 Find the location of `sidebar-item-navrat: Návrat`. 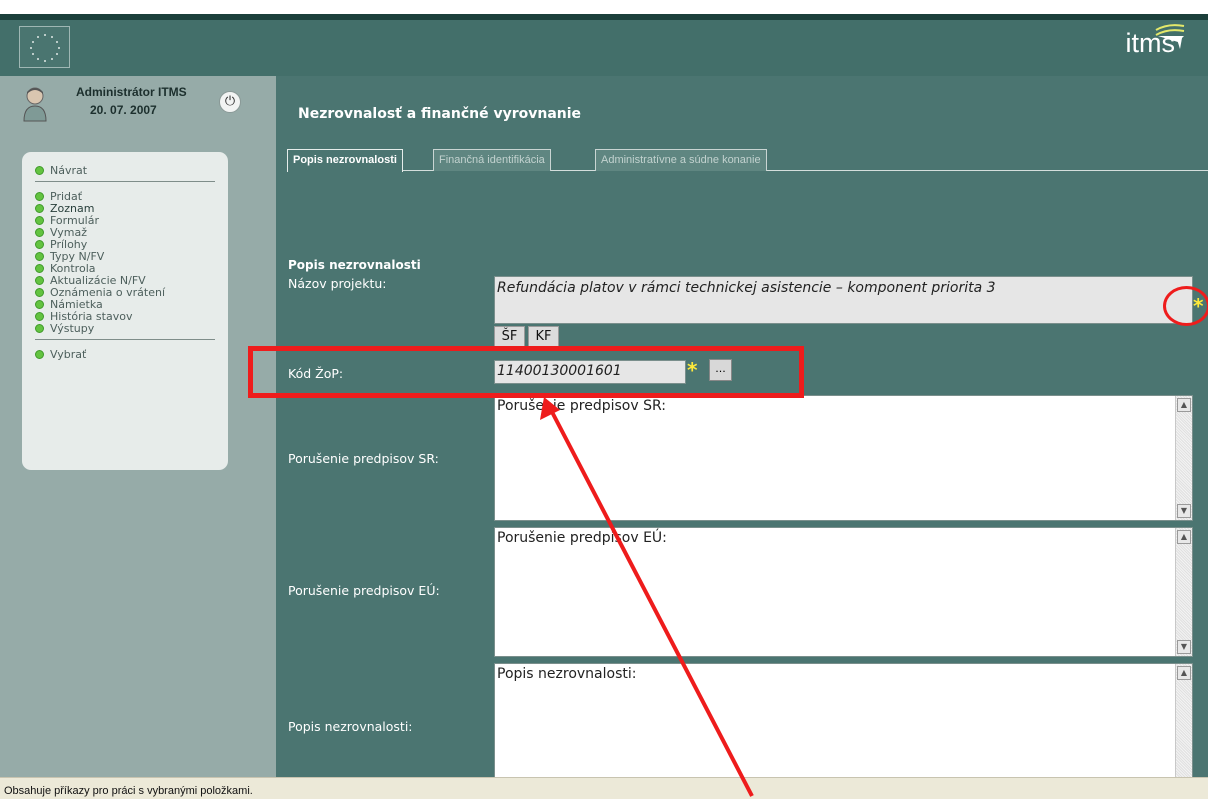

sidebar-item-navrat: Návrat is located at coordinates (125, 170).